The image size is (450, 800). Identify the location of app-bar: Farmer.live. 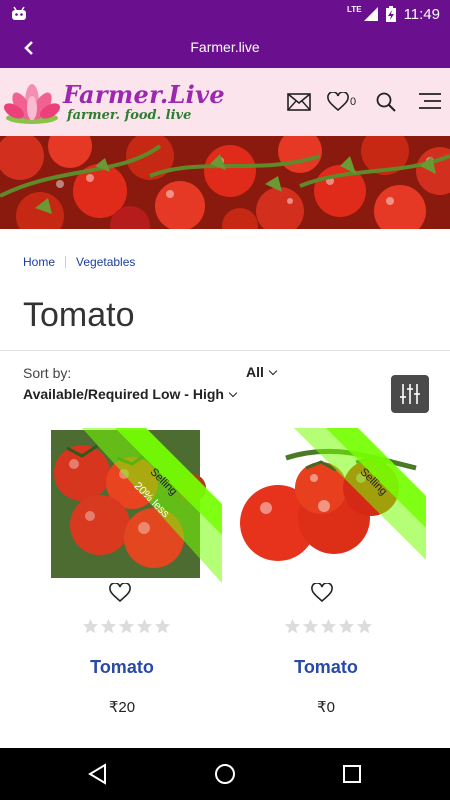
(225, 48).